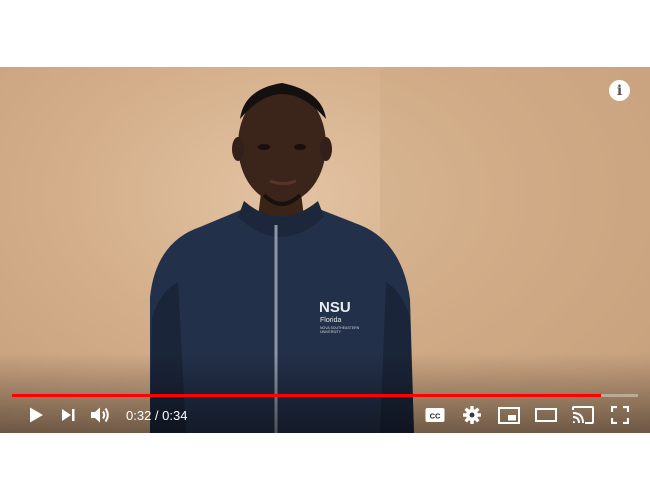  I want to click on progress-played, so click(307, 395).